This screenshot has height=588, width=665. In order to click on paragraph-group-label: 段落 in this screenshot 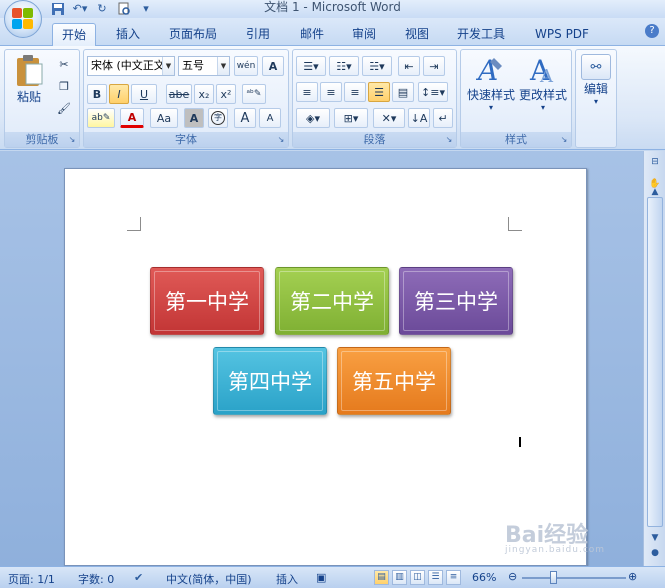, I will do `click(374, 139)`.